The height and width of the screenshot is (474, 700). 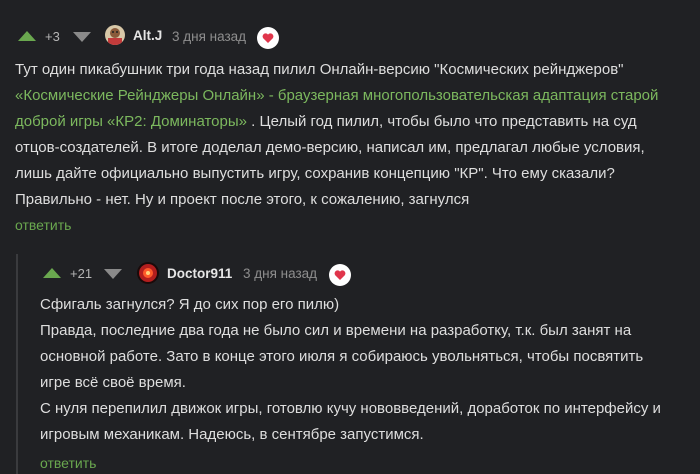 What do you see at coordinates (131, 121) in the screenshot?
I see `comment-link: доброй игры «КР2: Доминаторы»` at bounding box center [131, 121].